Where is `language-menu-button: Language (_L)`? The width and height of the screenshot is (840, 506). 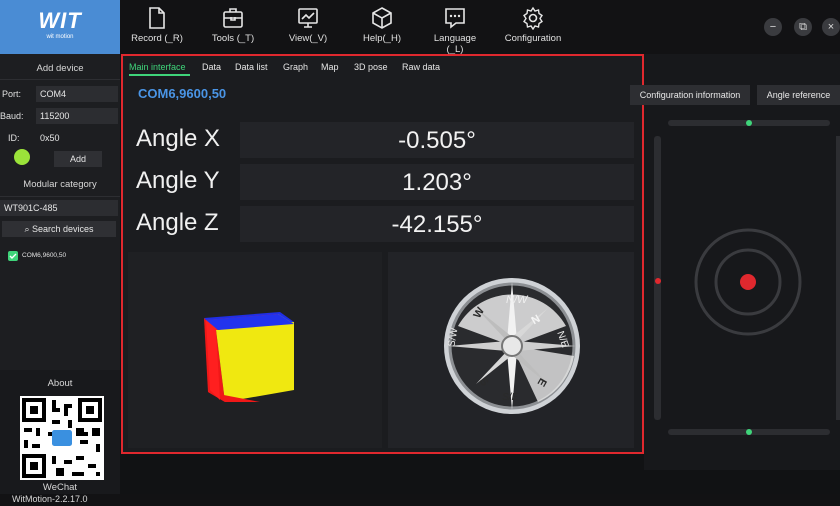 language-menu-button: Language (_L) is located at coordinates (455, 30).